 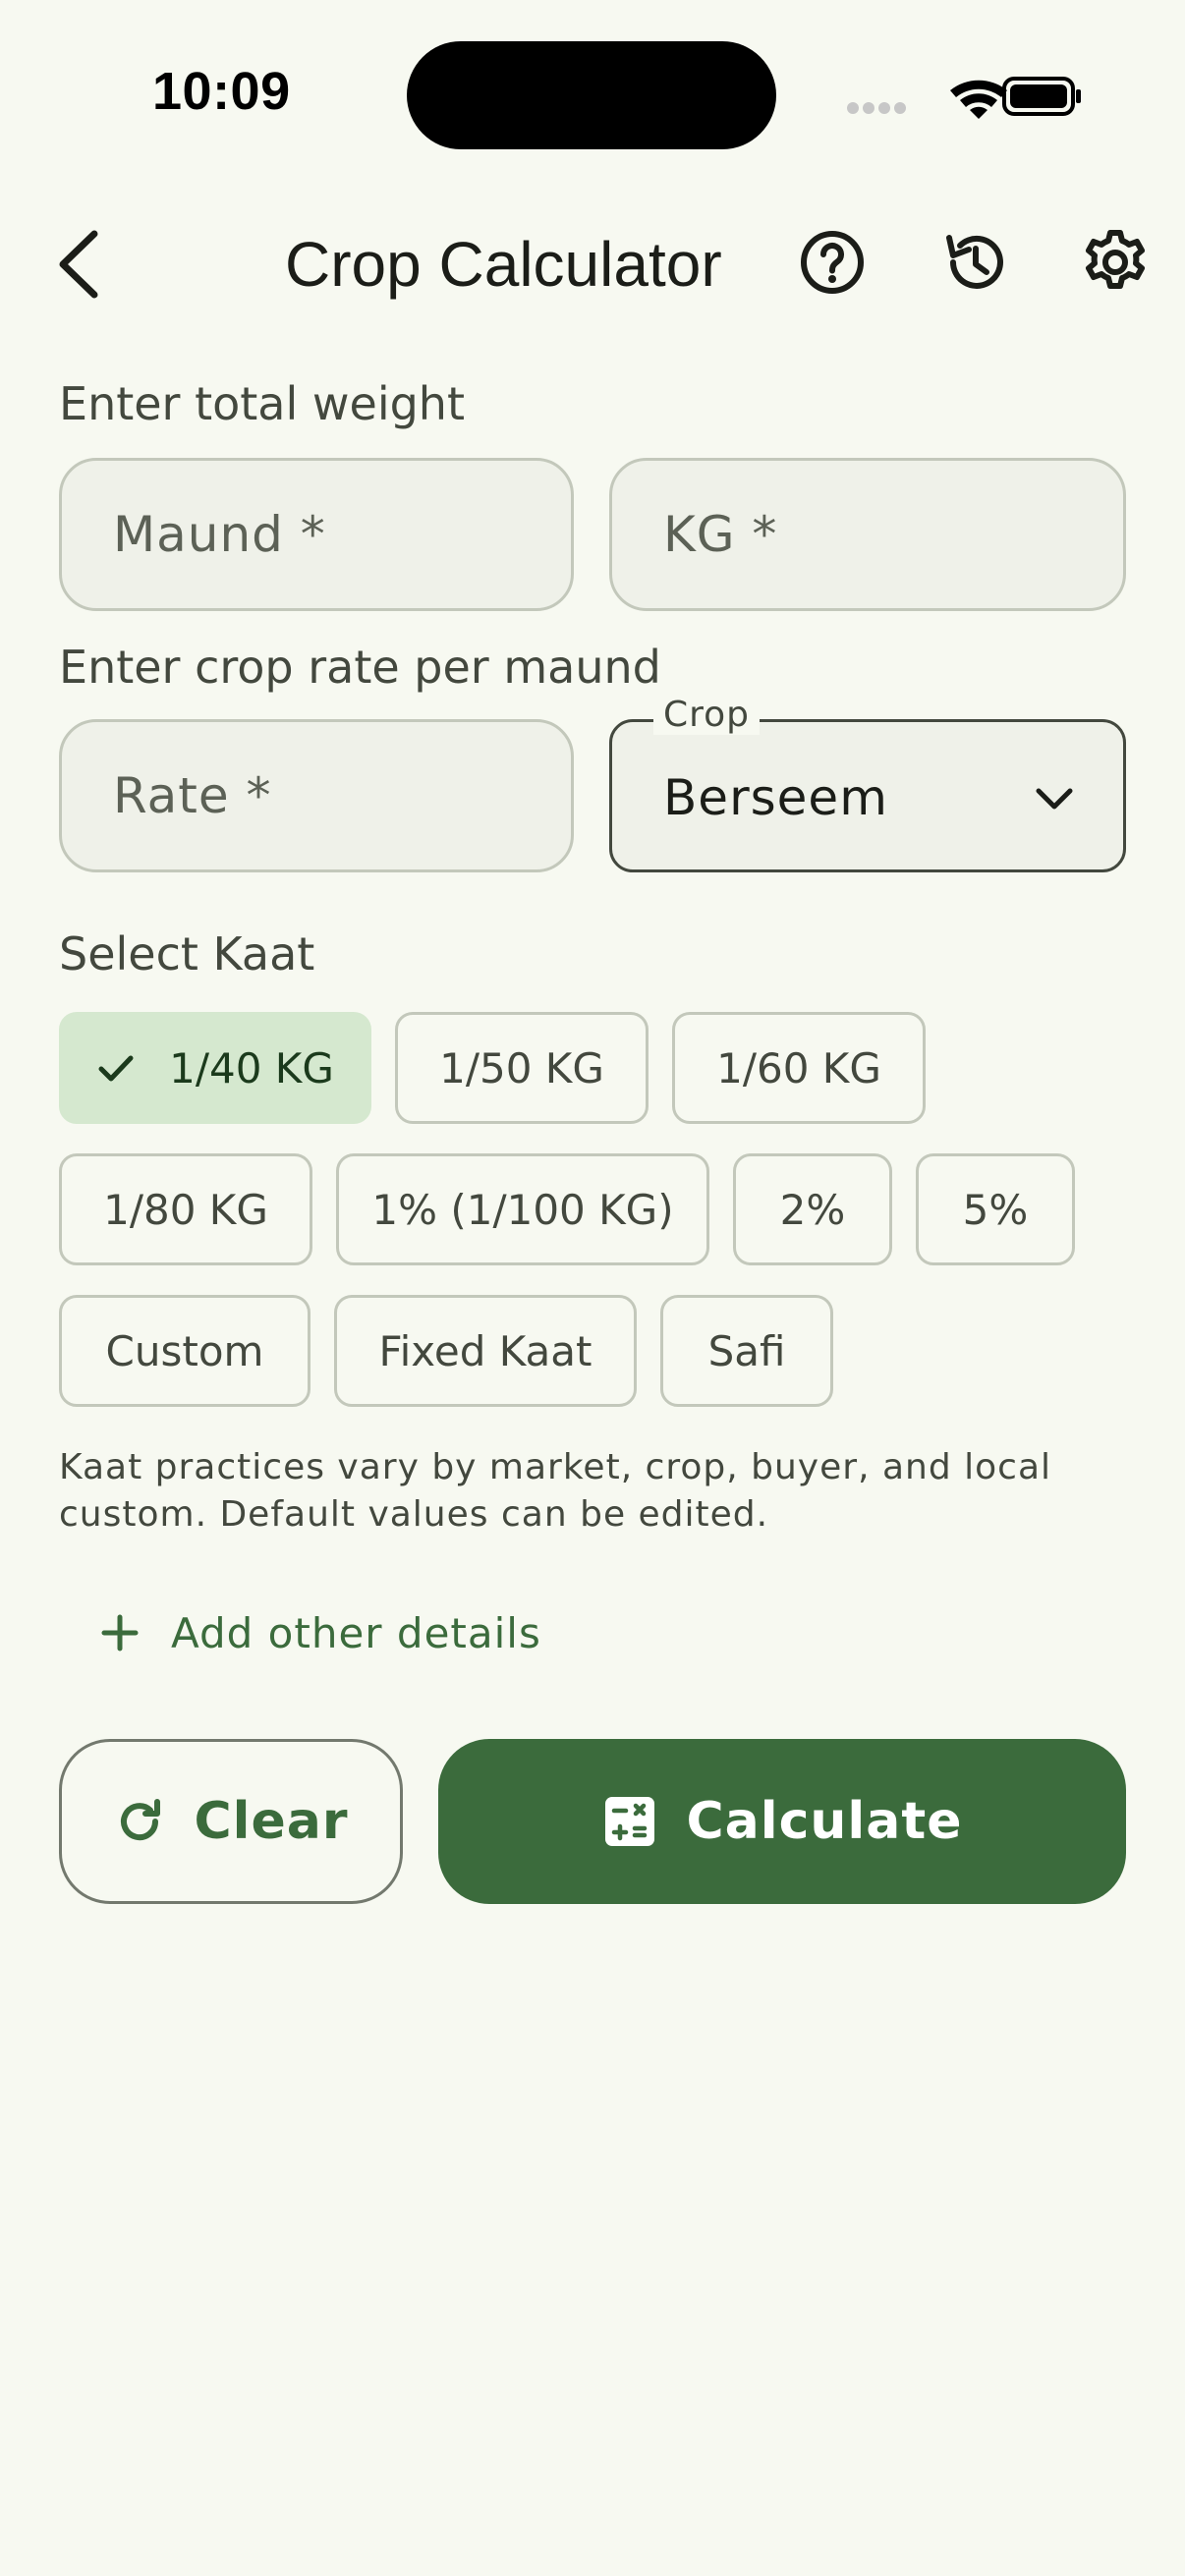 I want to click on kaat-chip-label: Safi, so click(x=747, y=1350).